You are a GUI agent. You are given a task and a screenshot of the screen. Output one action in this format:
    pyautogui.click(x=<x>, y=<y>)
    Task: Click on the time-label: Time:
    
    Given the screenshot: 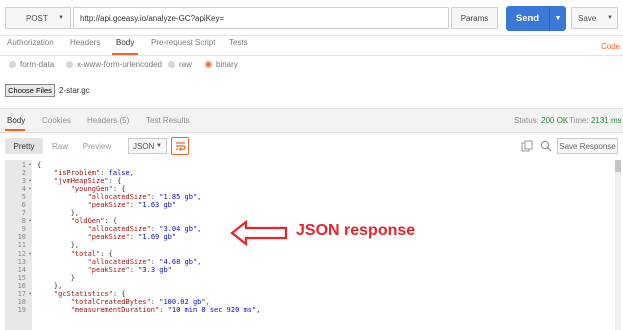 What is the action you would take?
    pyautogui.click(x=579, y=120)
    